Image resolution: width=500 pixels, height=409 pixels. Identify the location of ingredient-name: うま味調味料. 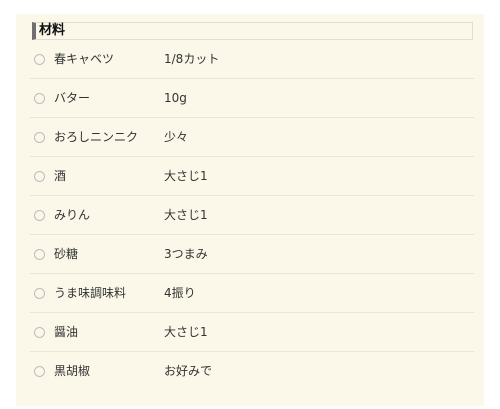
(90, 293).